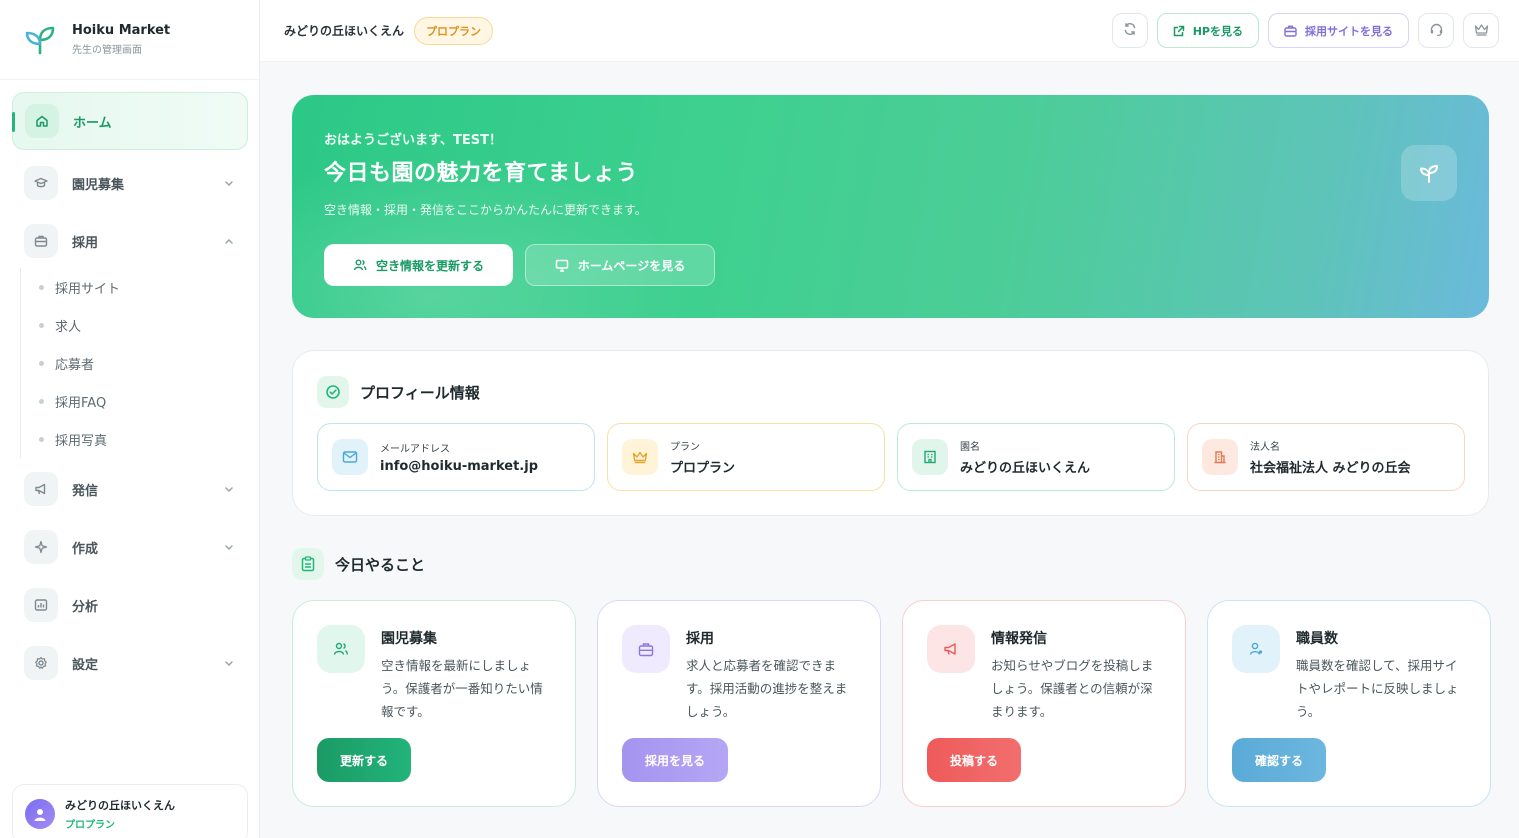  I want to click on task-title: 採用, so click(700, 639).